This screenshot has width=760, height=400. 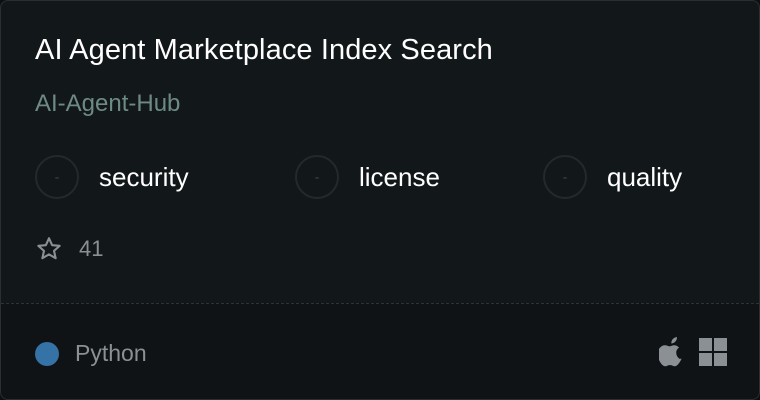 What do you see at coordinates (57, 177) in the screenshot?
I see `security-score-badge: -` at bounding box center [57, 177].